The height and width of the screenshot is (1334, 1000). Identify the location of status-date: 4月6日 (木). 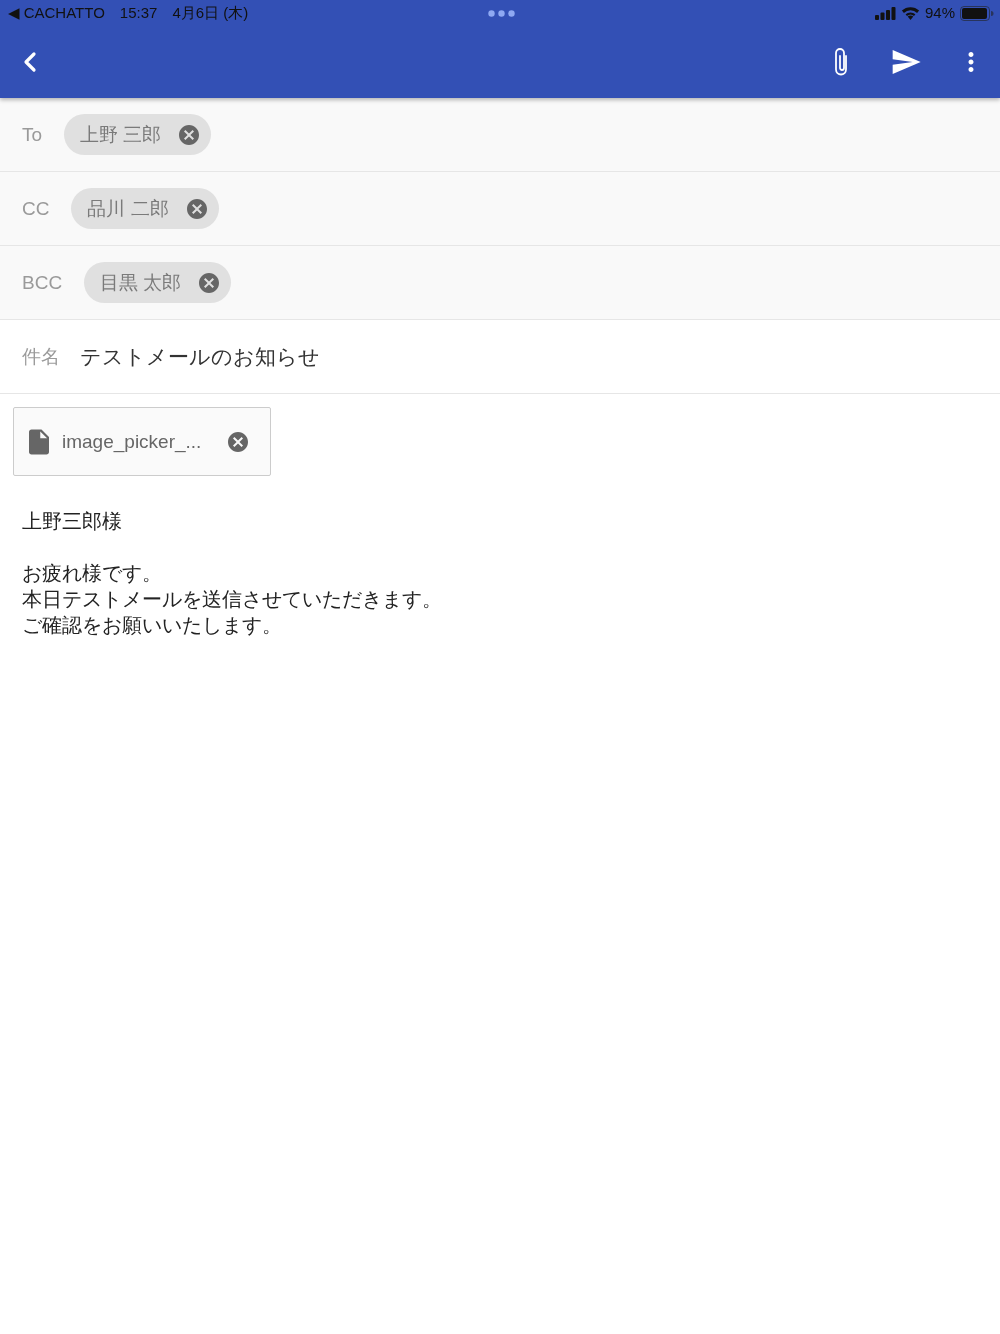
(210, 13).